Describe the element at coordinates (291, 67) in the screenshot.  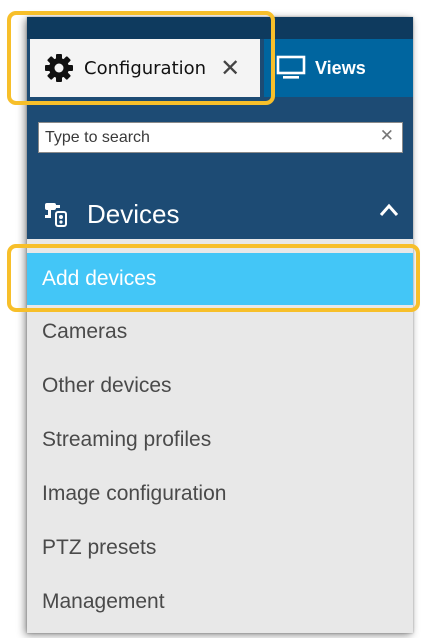
I see `monitor-icon` at that location.